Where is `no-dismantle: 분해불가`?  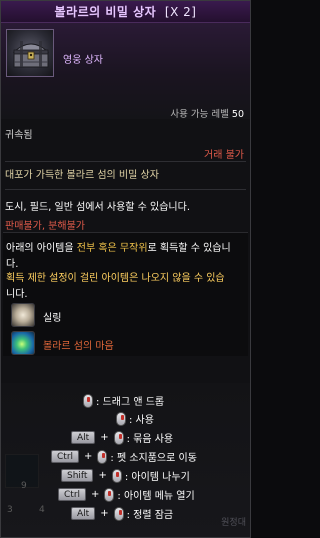 no-dismantle: 분해불가 is located at coordinates (66, 226).